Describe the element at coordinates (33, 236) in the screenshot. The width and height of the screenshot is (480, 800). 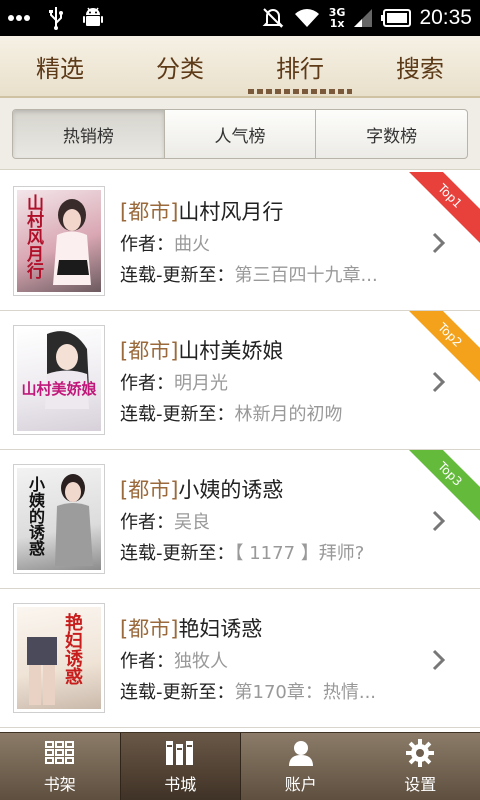
I see `cover-title: 山村风月行` at that location.